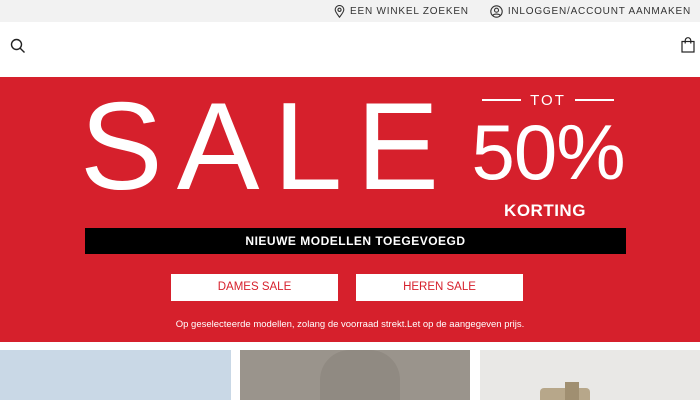 The height and width of the screenshot is (400, 700). Describe the element at coordinates (502, 100) in the screenshot. I see `divider-left` at that location.